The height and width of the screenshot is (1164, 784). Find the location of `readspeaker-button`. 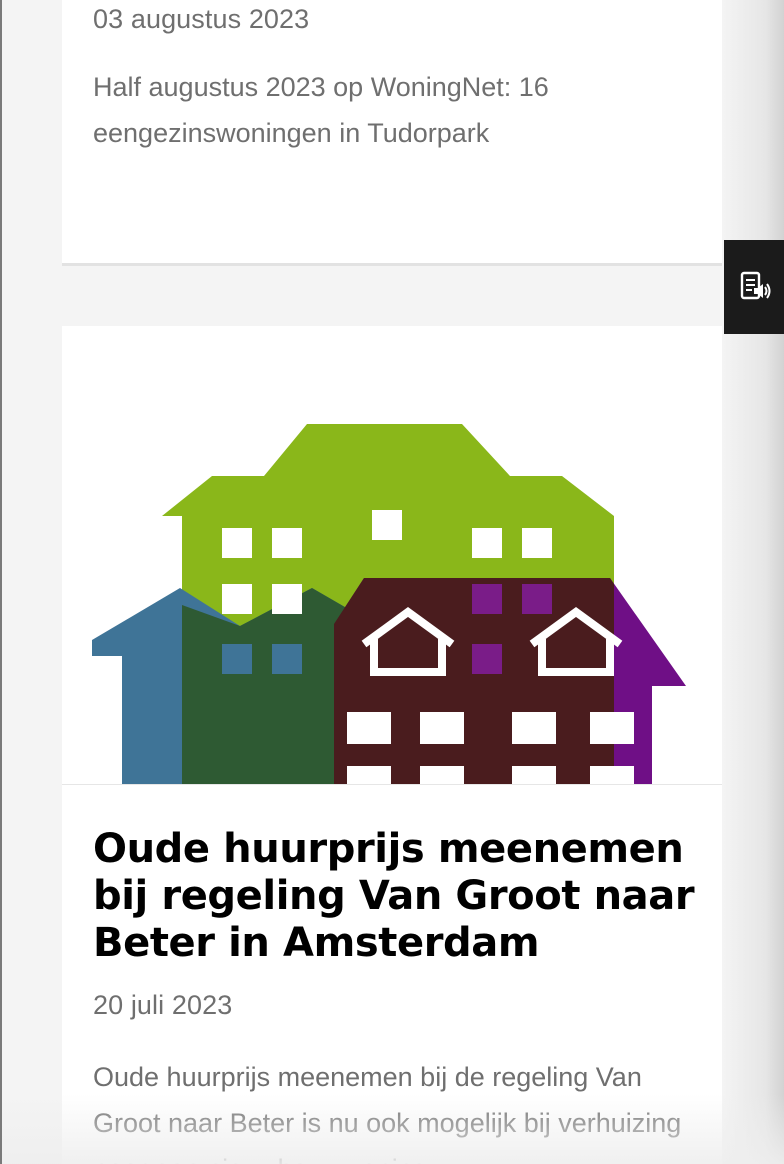

readspeaker-button is located at coordinates (754, 287).